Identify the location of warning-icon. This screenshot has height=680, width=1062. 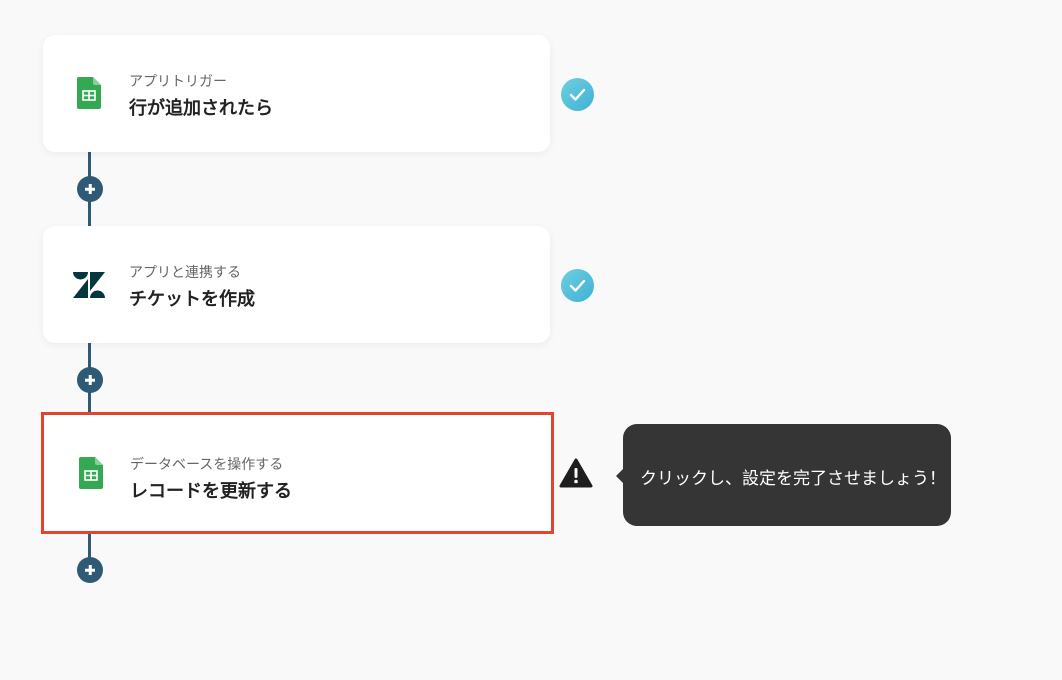
(576, 473).